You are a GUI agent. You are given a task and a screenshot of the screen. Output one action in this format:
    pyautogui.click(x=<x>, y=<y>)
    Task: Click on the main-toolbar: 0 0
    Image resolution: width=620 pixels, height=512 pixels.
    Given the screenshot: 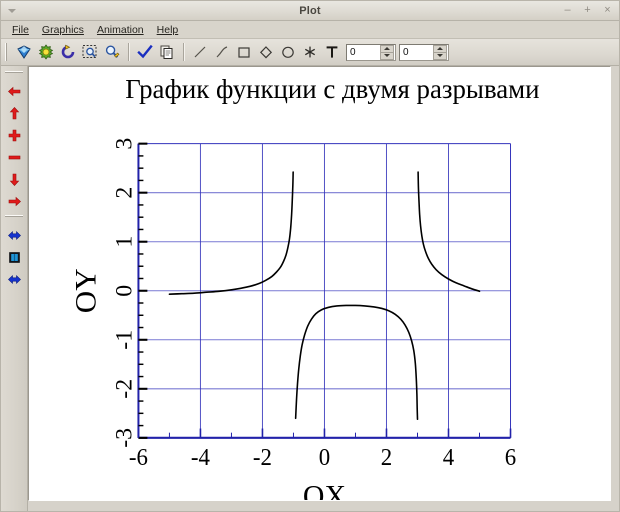 What is the action you would take?
    pyautogui.click(x=310, y=52)
    